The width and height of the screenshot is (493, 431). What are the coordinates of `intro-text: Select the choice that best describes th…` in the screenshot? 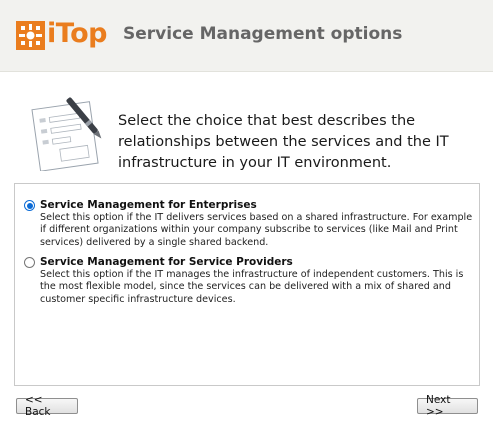 It's located at (283, 142).